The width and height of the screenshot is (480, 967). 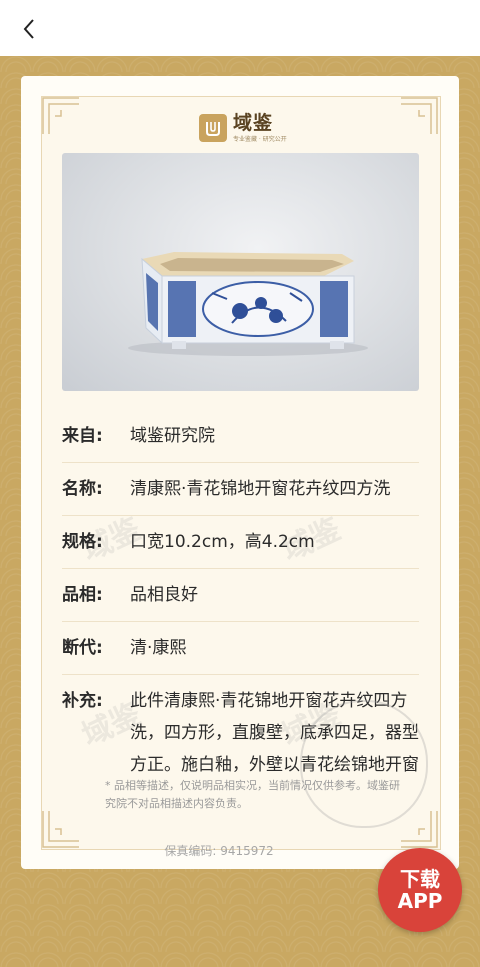 What do you see at coordinates (190, 851) in the screenshot?
I see `authenticity-code-label: 保真编码:` at bounding box center [190, 851].